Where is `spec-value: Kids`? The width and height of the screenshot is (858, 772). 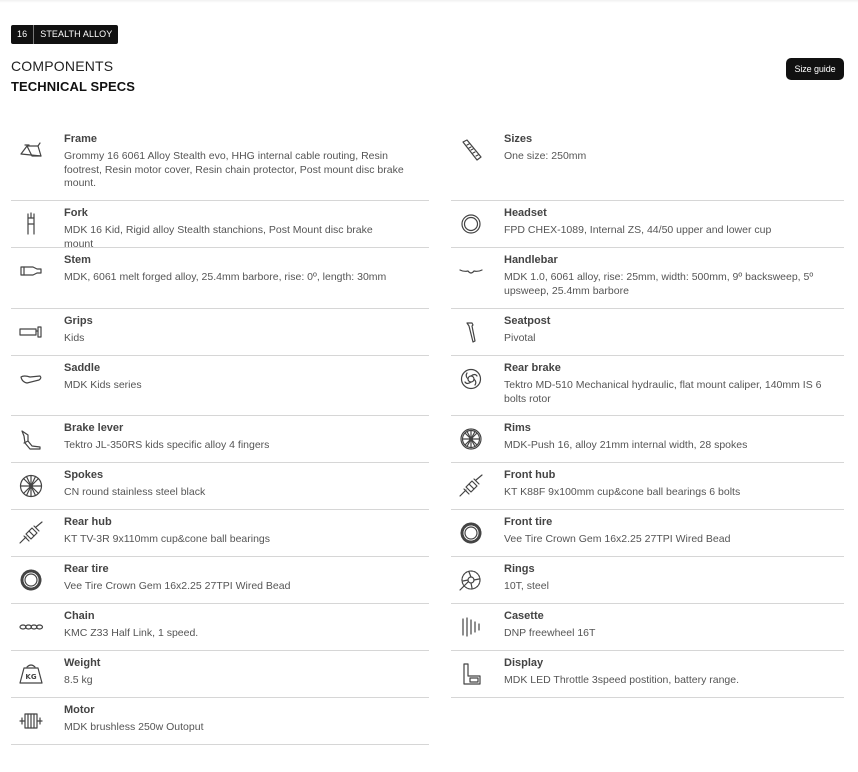 spec-value: Kids is located at coordinates (74, 338).